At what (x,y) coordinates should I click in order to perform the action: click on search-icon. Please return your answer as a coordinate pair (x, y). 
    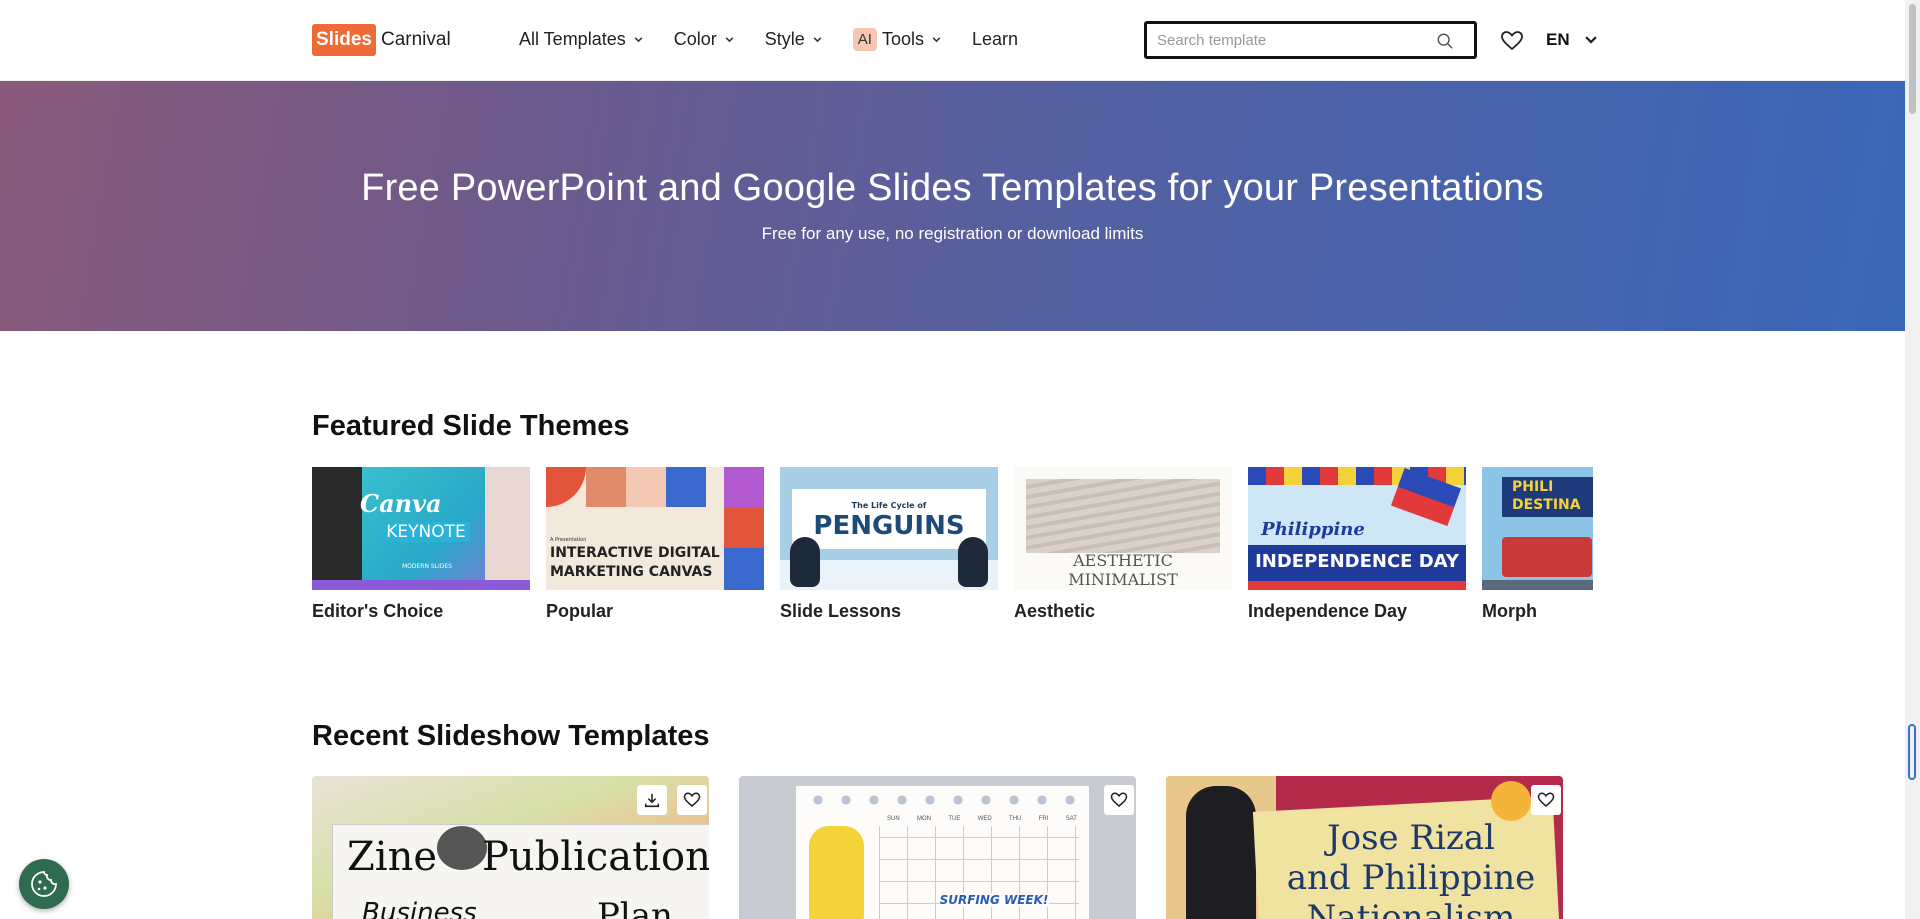
    Looking at the image, I should click on (1445, 41).